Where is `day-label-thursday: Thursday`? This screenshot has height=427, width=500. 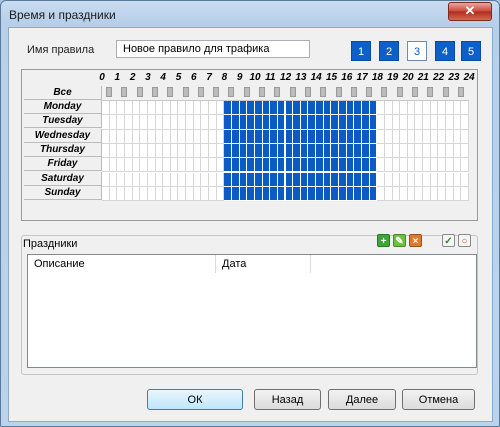 day-label-thursday: Thursday is located at coordinates (63, 149).